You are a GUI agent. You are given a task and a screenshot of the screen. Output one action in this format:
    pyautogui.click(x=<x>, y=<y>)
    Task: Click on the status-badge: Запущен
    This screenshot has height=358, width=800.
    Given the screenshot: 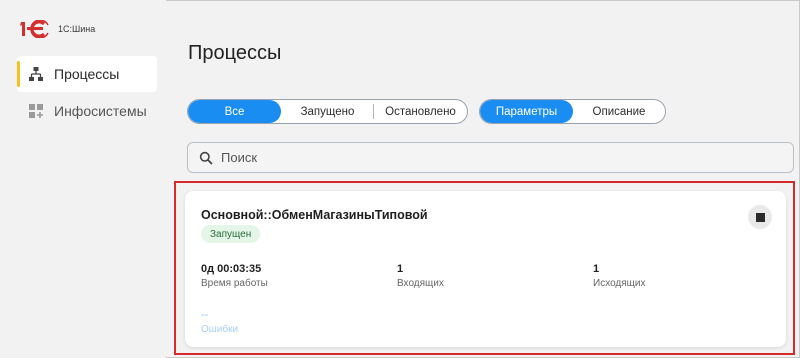 What is the action you would take?
    pyautogui.click(x=231, y=234)
    